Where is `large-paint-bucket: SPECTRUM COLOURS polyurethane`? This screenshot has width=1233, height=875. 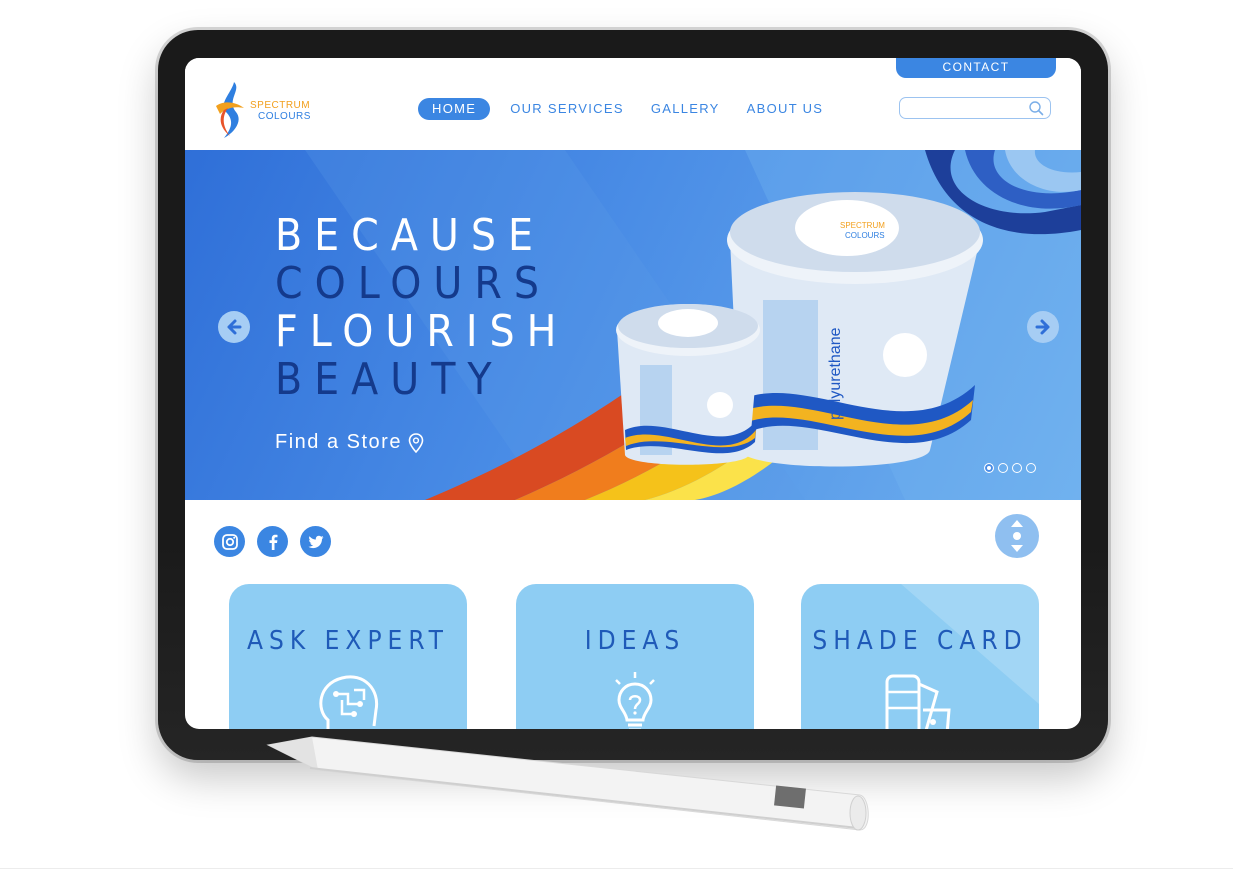 large-paint-bucket: SPECTRUM COLOURS polyurethane is located at coordinates (855, 329).